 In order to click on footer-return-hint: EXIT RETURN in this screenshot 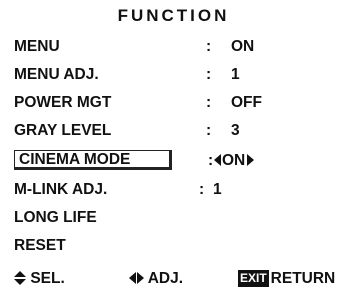, I will do `click(286, 279)`.